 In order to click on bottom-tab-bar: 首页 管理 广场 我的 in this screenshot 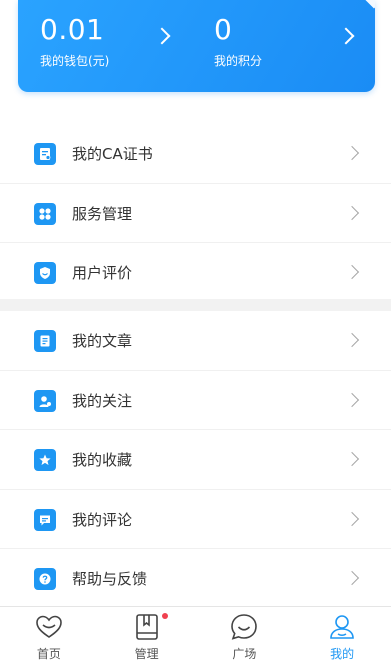, I will do `click(195, 634)`.